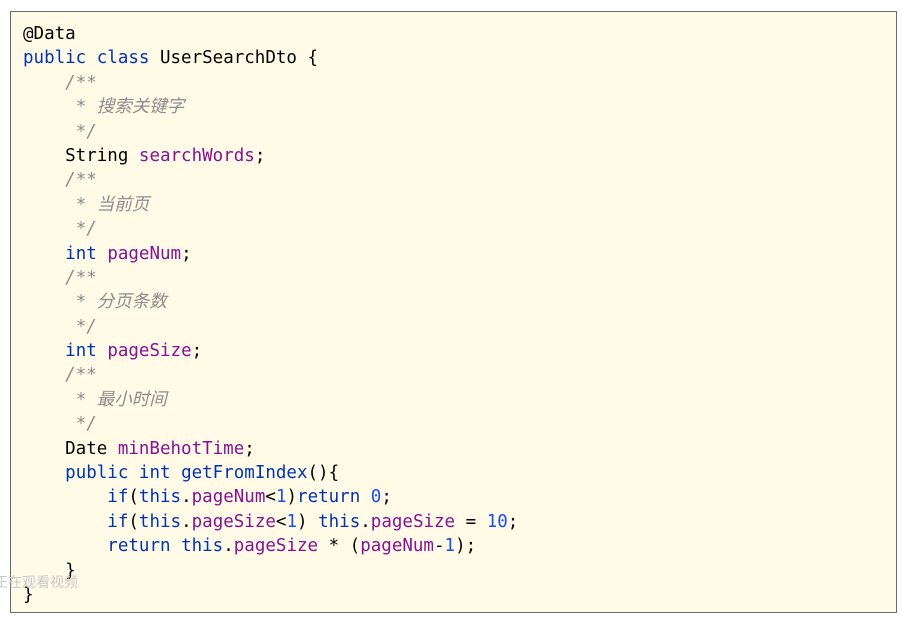 This screenshot has height=627, width=912. What do you see at coordinates (121, 399) in the screenshot?
I see `code-token-comment: * 最小时间` at bounding box center [121, 399].